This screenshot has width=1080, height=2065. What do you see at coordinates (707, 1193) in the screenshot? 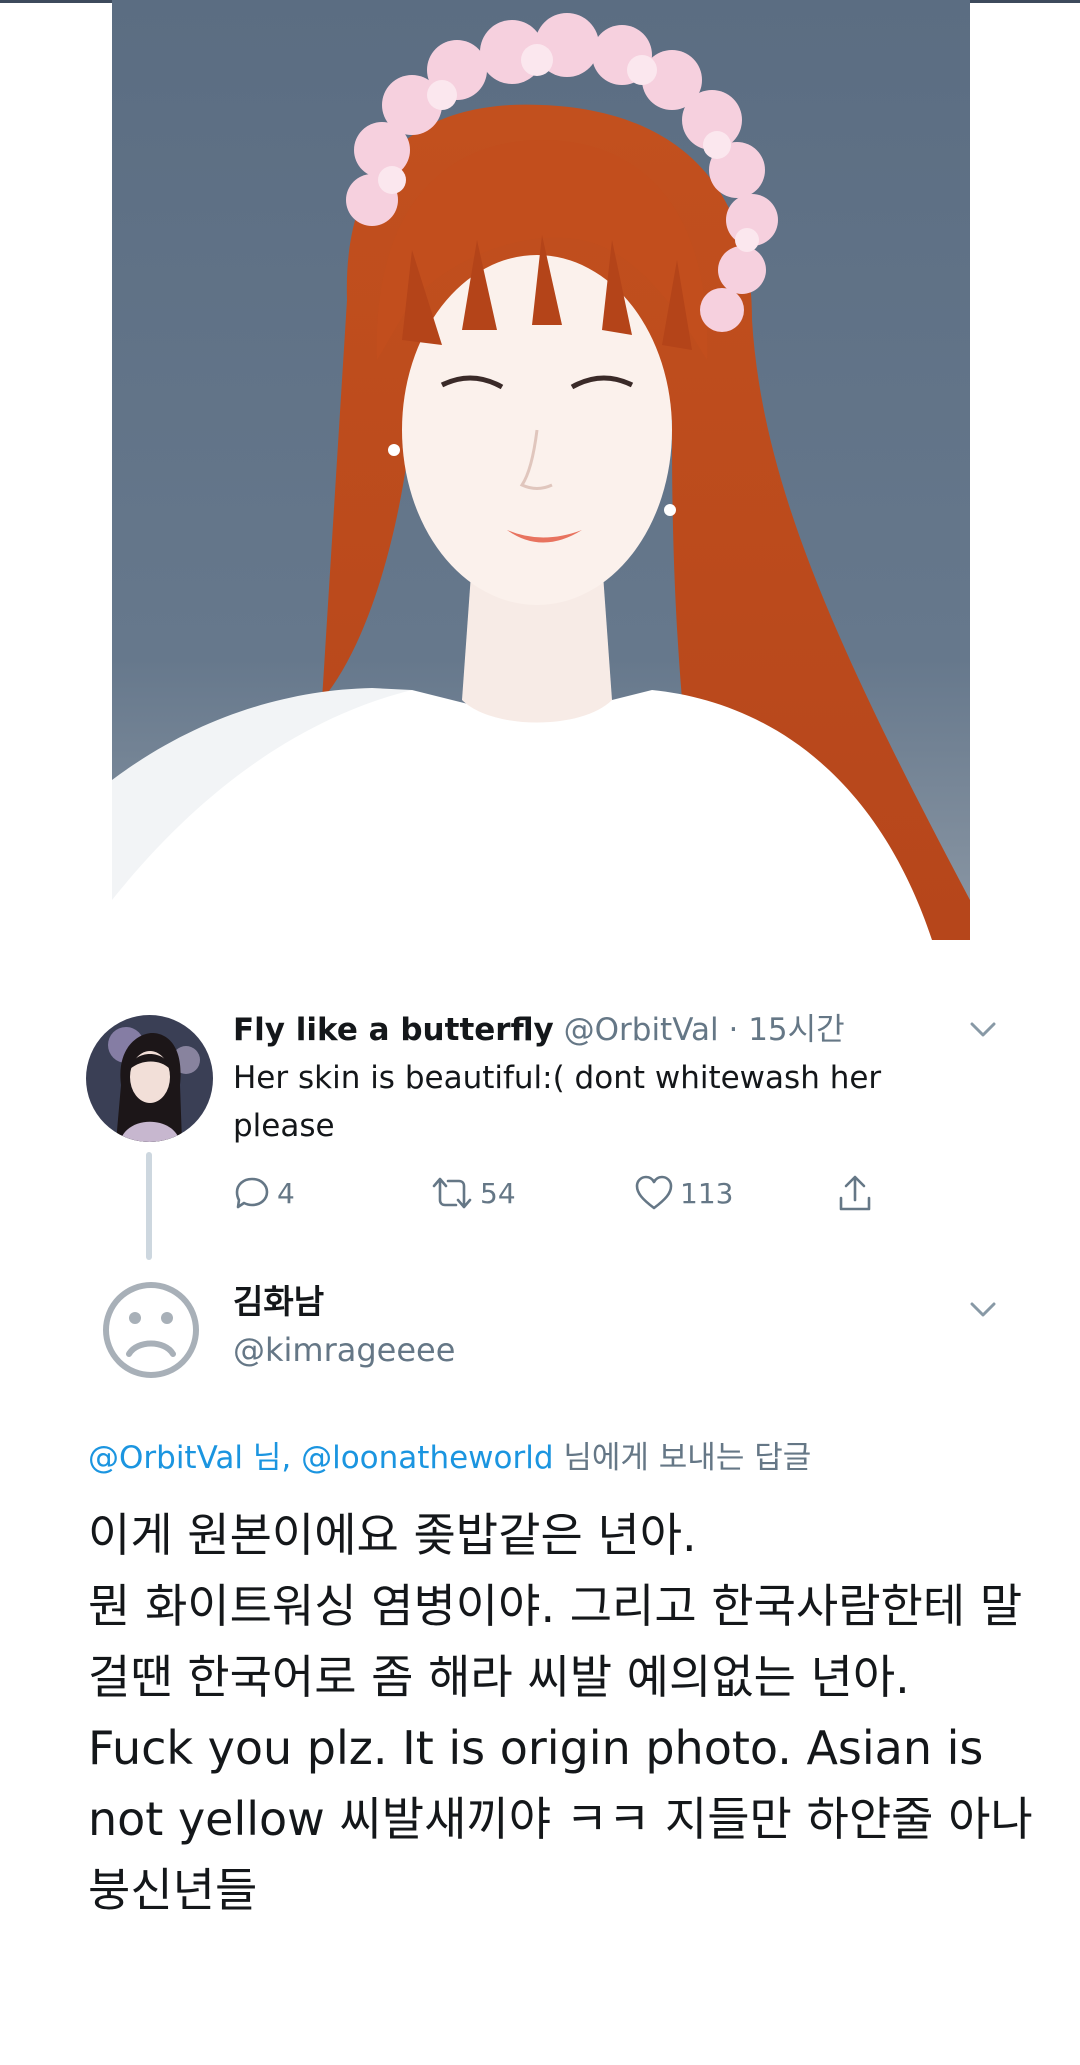
I see `like-count: 113` at bounding box center [707, 1193].